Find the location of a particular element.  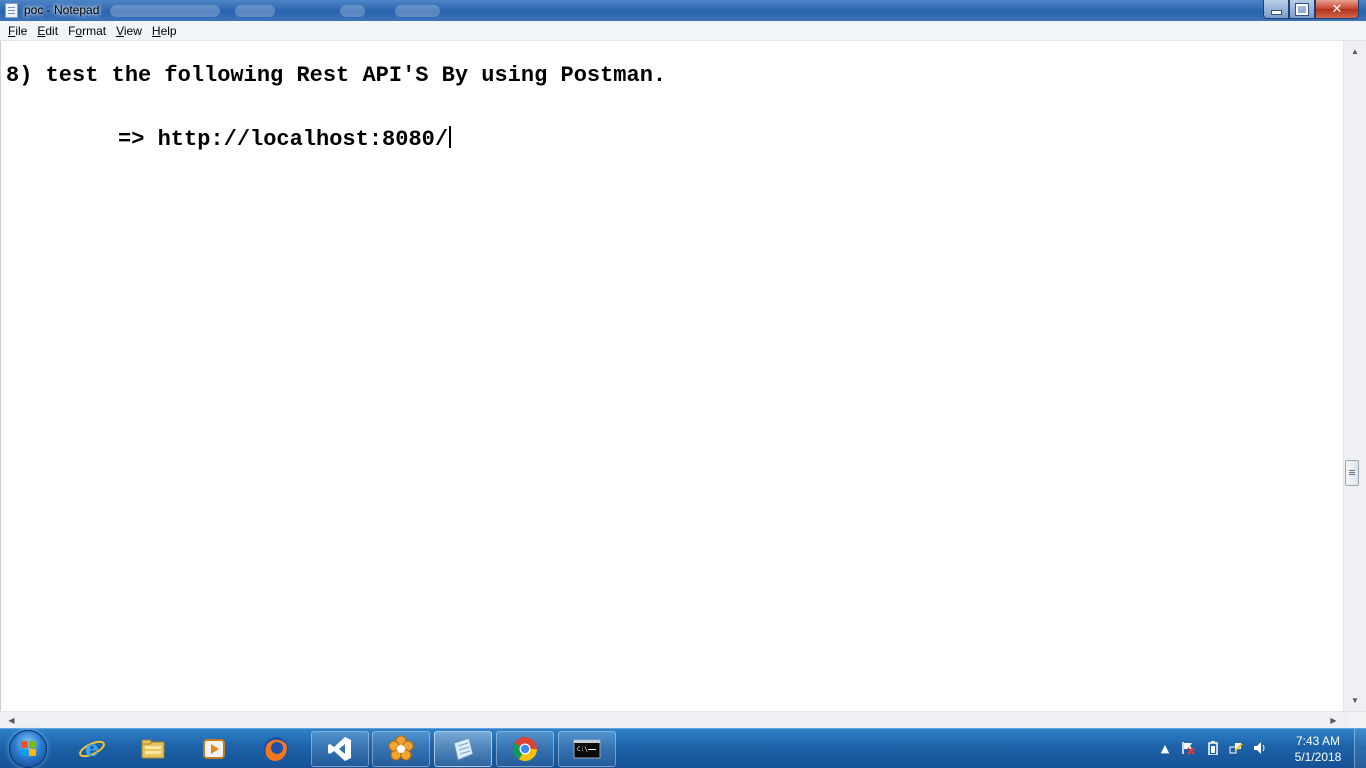

taskbar-notepad is located at coordinates (463, 749).